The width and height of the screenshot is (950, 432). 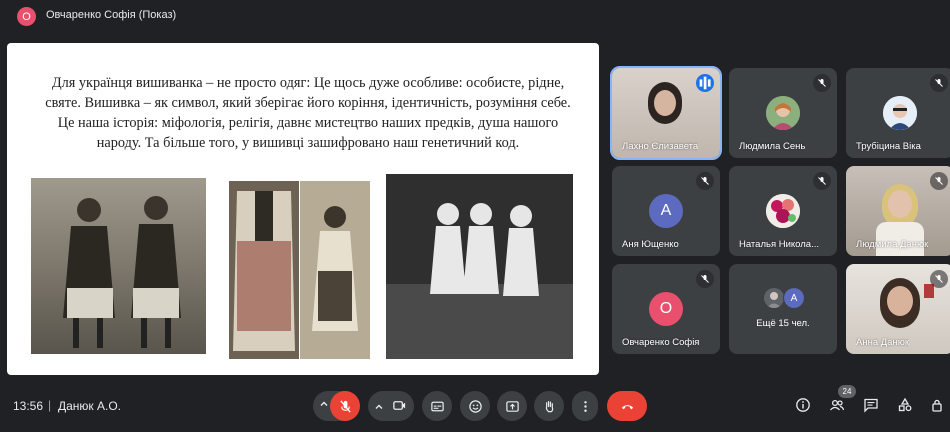 I want to click on lock-person-icon, so click(x=937, y=405).